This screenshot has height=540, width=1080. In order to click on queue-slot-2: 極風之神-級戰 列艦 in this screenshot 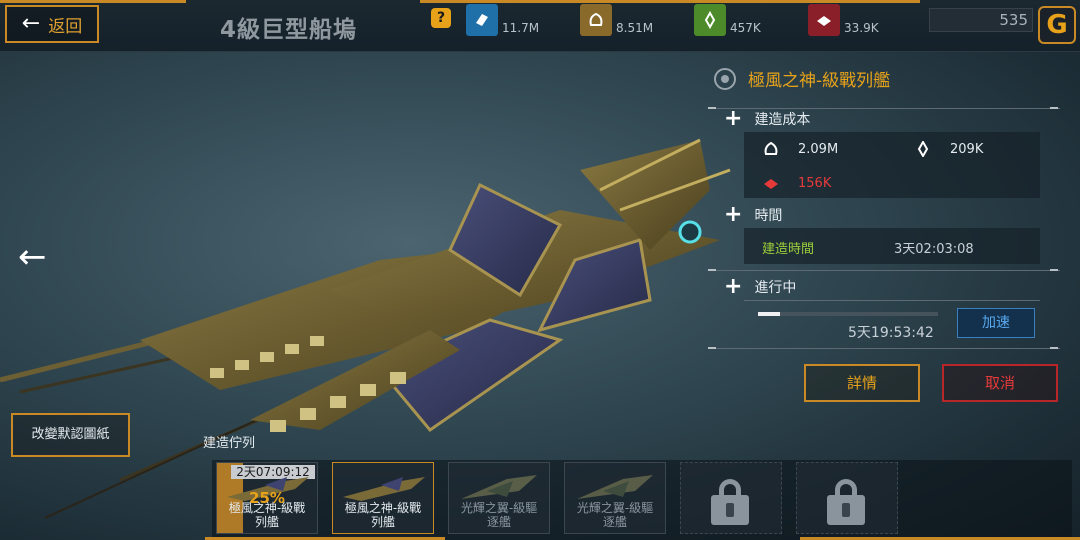, I will do `click(383, 498)`.